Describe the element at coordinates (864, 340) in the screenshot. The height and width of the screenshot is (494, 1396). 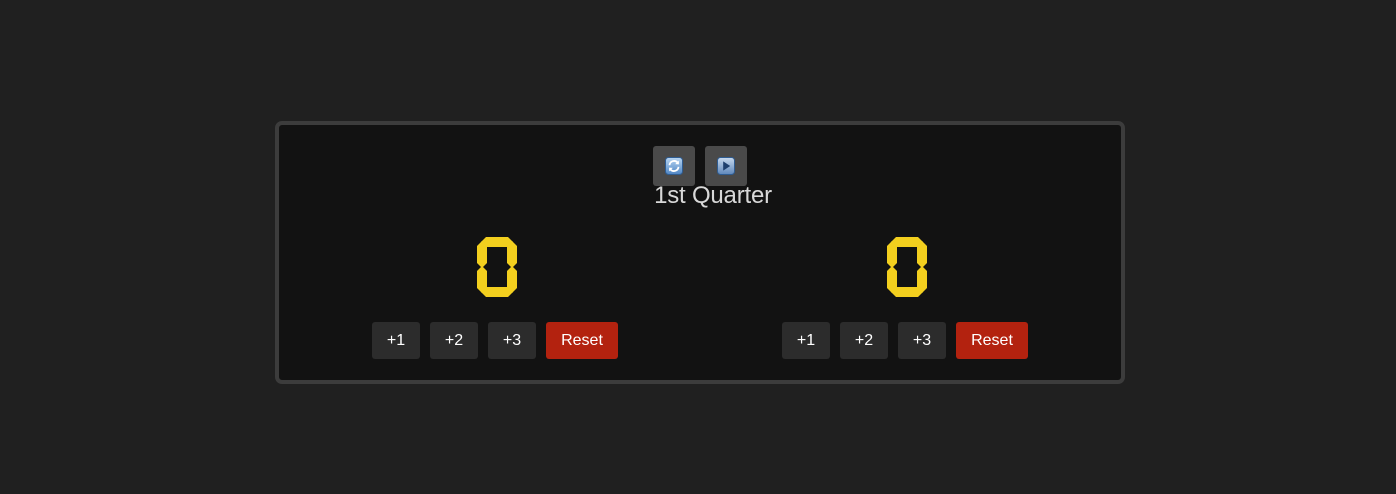
I see `team2-plus2-button: +2` at that location.